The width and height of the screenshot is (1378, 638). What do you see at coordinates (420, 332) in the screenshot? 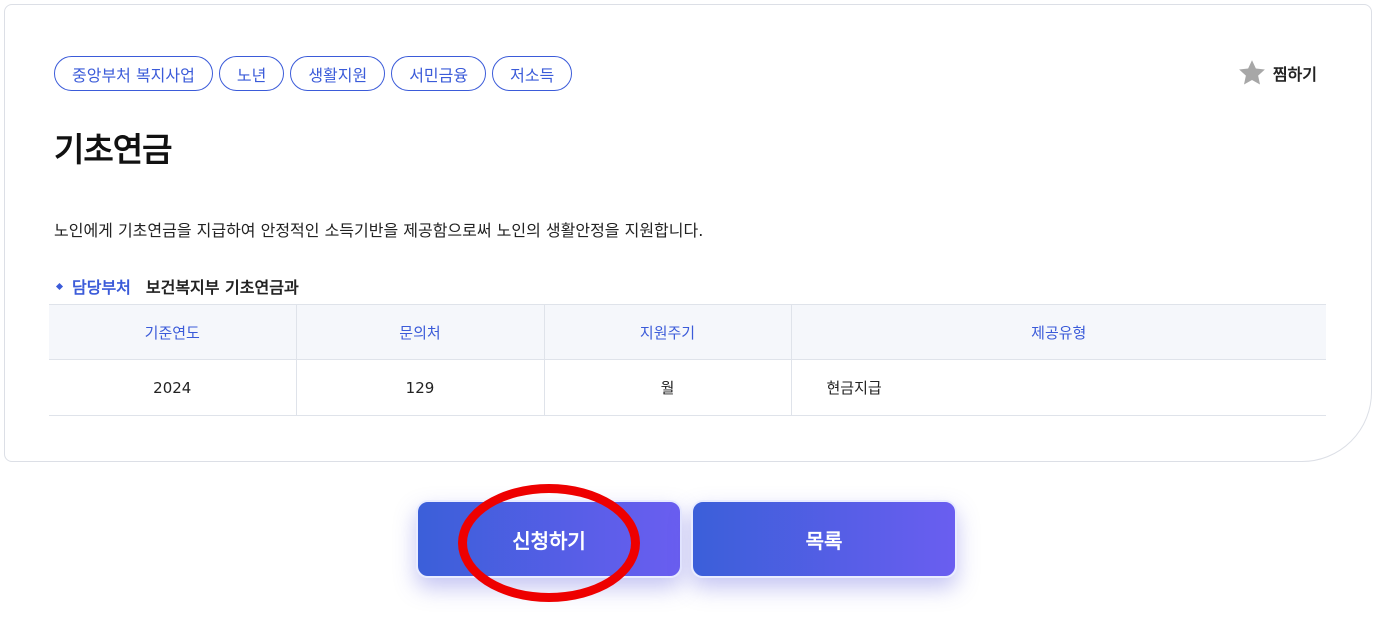
I see `header-contact: 문의처` at bounding box center [420, 332].